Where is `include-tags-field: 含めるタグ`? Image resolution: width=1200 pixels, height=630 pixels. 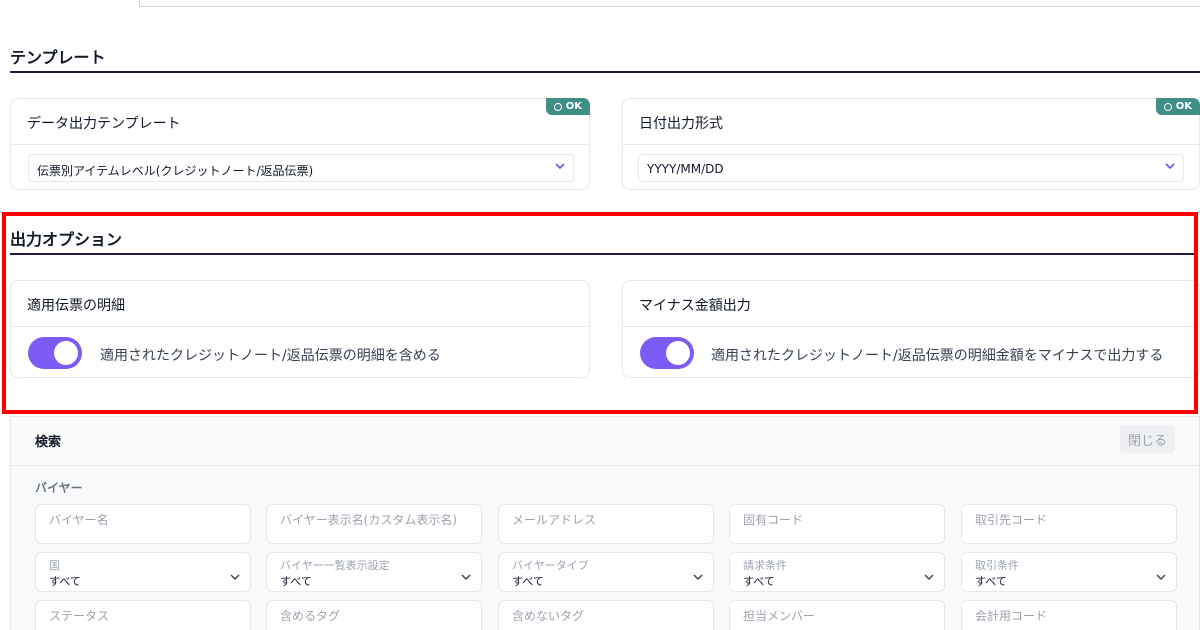 include-tags-field: 含めるタグ is located at coordinates (374, 615).